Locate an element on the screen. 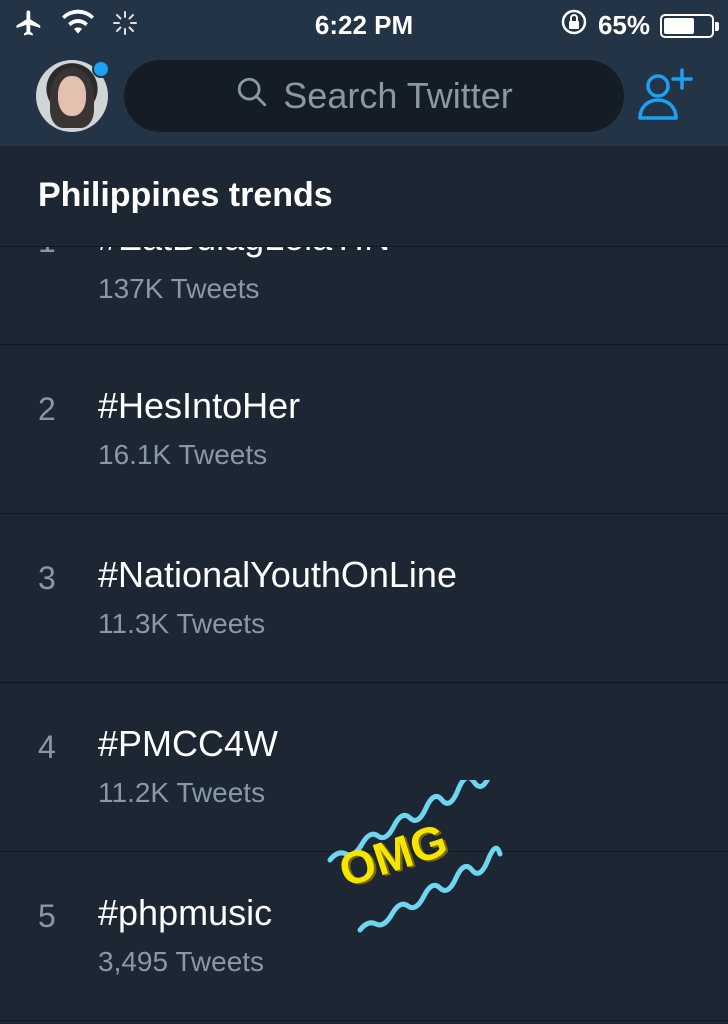 The image size is (728, 1024). battery-fill is located at coordinates (679, 25).